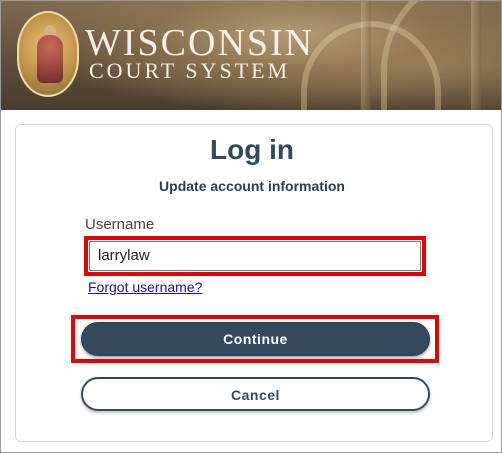  I want to click on forgot-username-link: Forgot username?, so click(145, 287).